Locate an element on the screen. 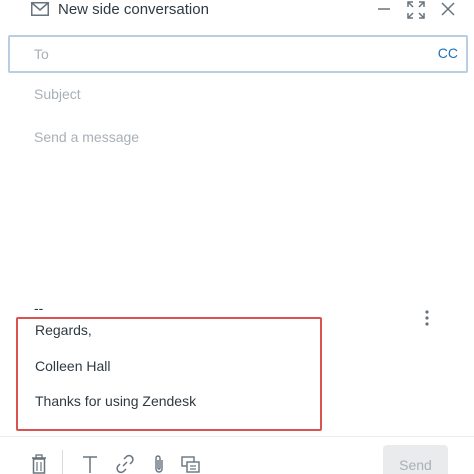 The height and width of the screenshot is (474, 474). send-button: Send is located at coordinates (415, 459).